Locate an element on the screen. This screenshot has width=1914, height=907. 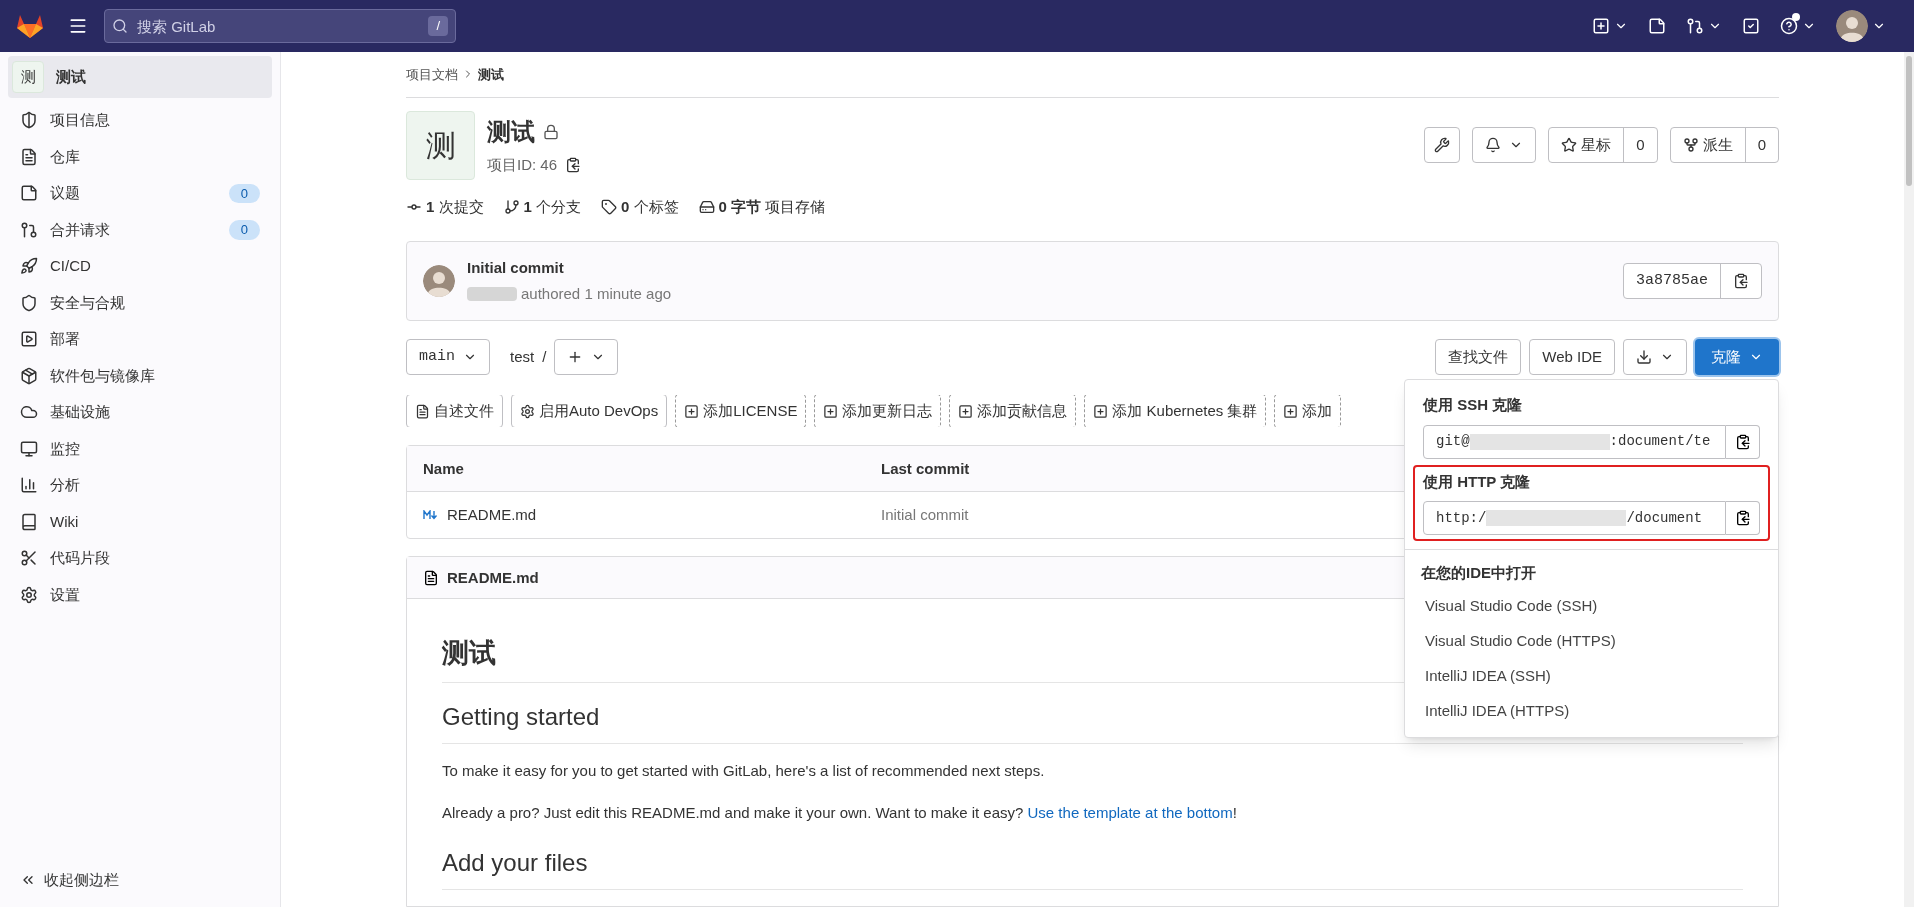
collapse-sidebar-button: 收起侧边栏 is located at coordinates (140, 879).